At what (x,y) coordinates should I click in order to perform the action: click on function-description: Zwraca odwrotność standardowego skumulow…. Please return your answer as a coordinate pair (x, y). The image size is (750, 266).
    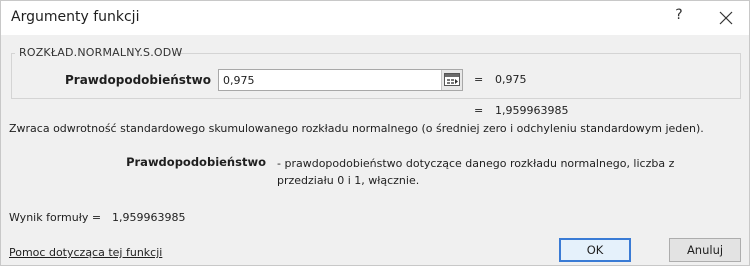
    Looking at the image, I should click on (356, 128).